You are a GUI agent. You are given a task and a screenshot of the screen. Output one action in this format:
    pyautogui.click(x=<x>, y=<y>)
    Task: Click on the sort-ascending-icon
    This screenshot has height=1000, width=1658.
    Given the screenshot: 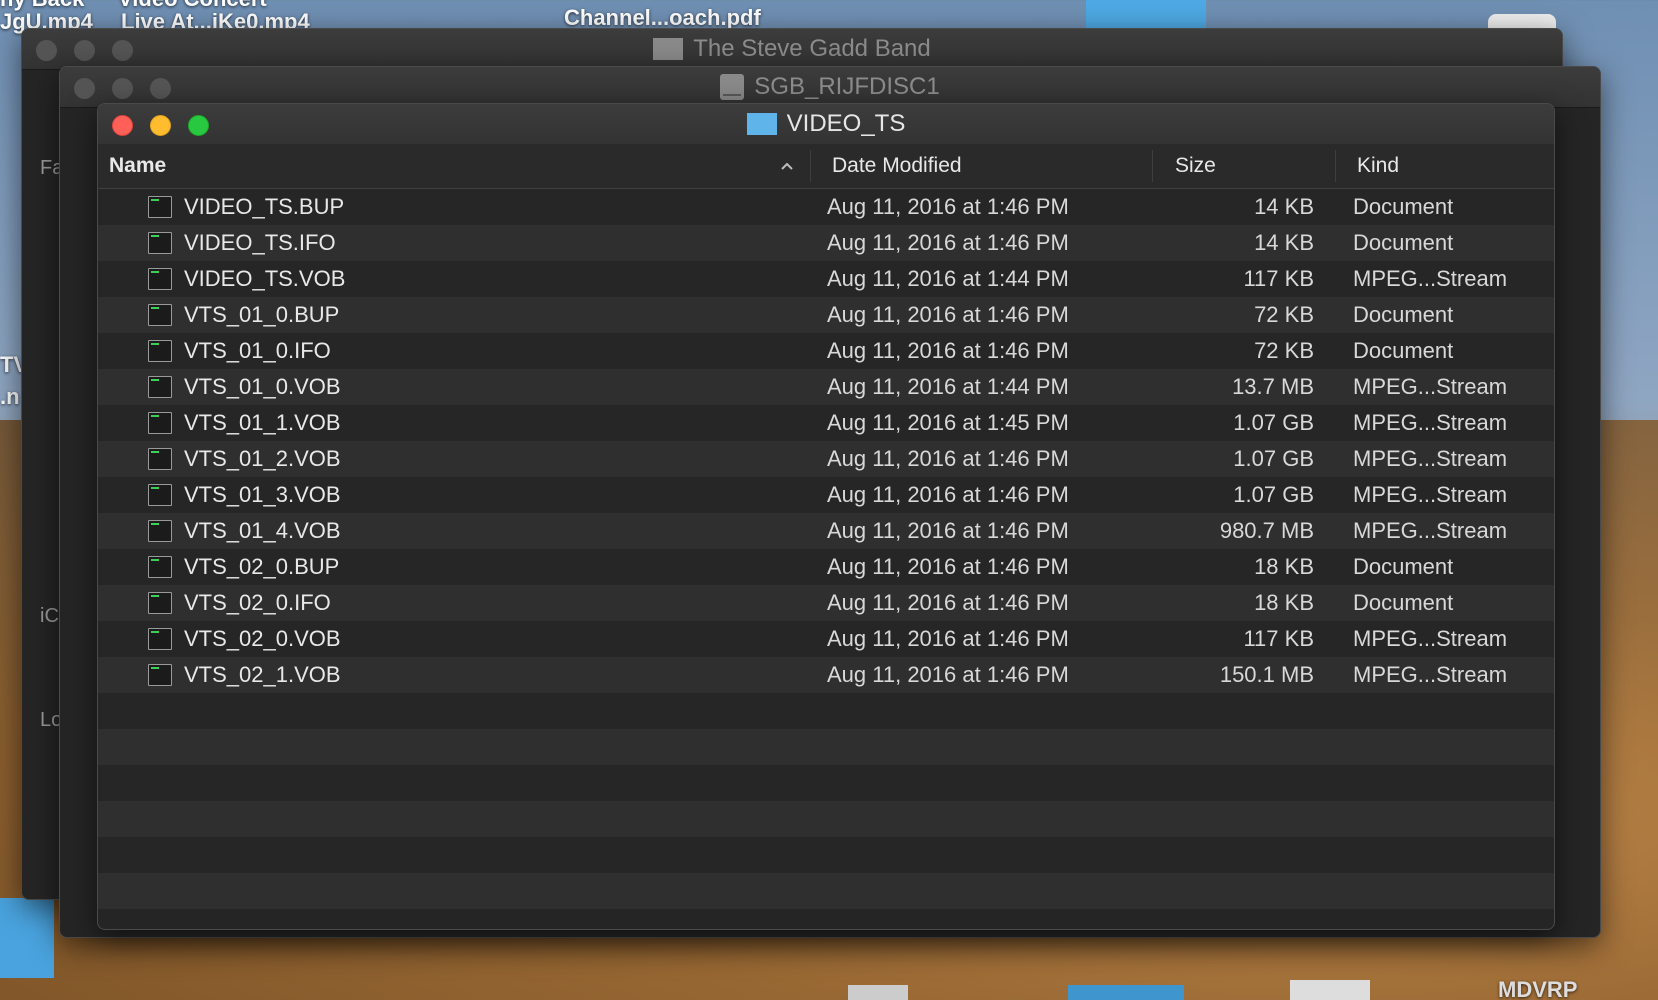 What is the action you would take?
    pyautogui.click(x=787, y=166)
    